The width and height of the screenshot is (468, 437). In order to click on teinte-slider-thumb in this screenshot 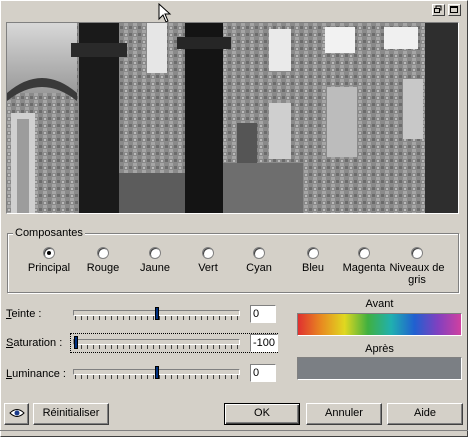, I will do `click(156, 313)`.